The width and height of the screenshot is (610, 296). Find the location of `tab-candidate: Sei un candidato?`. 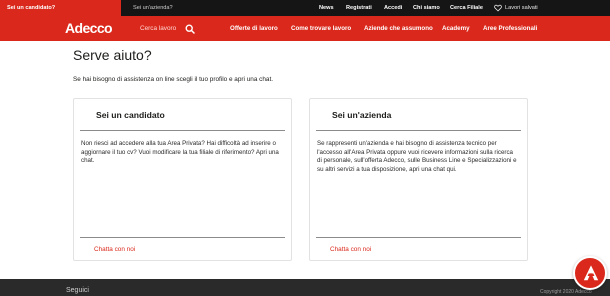

tab-candidate: Sei un candidato? is located at coordinates (60, 8).